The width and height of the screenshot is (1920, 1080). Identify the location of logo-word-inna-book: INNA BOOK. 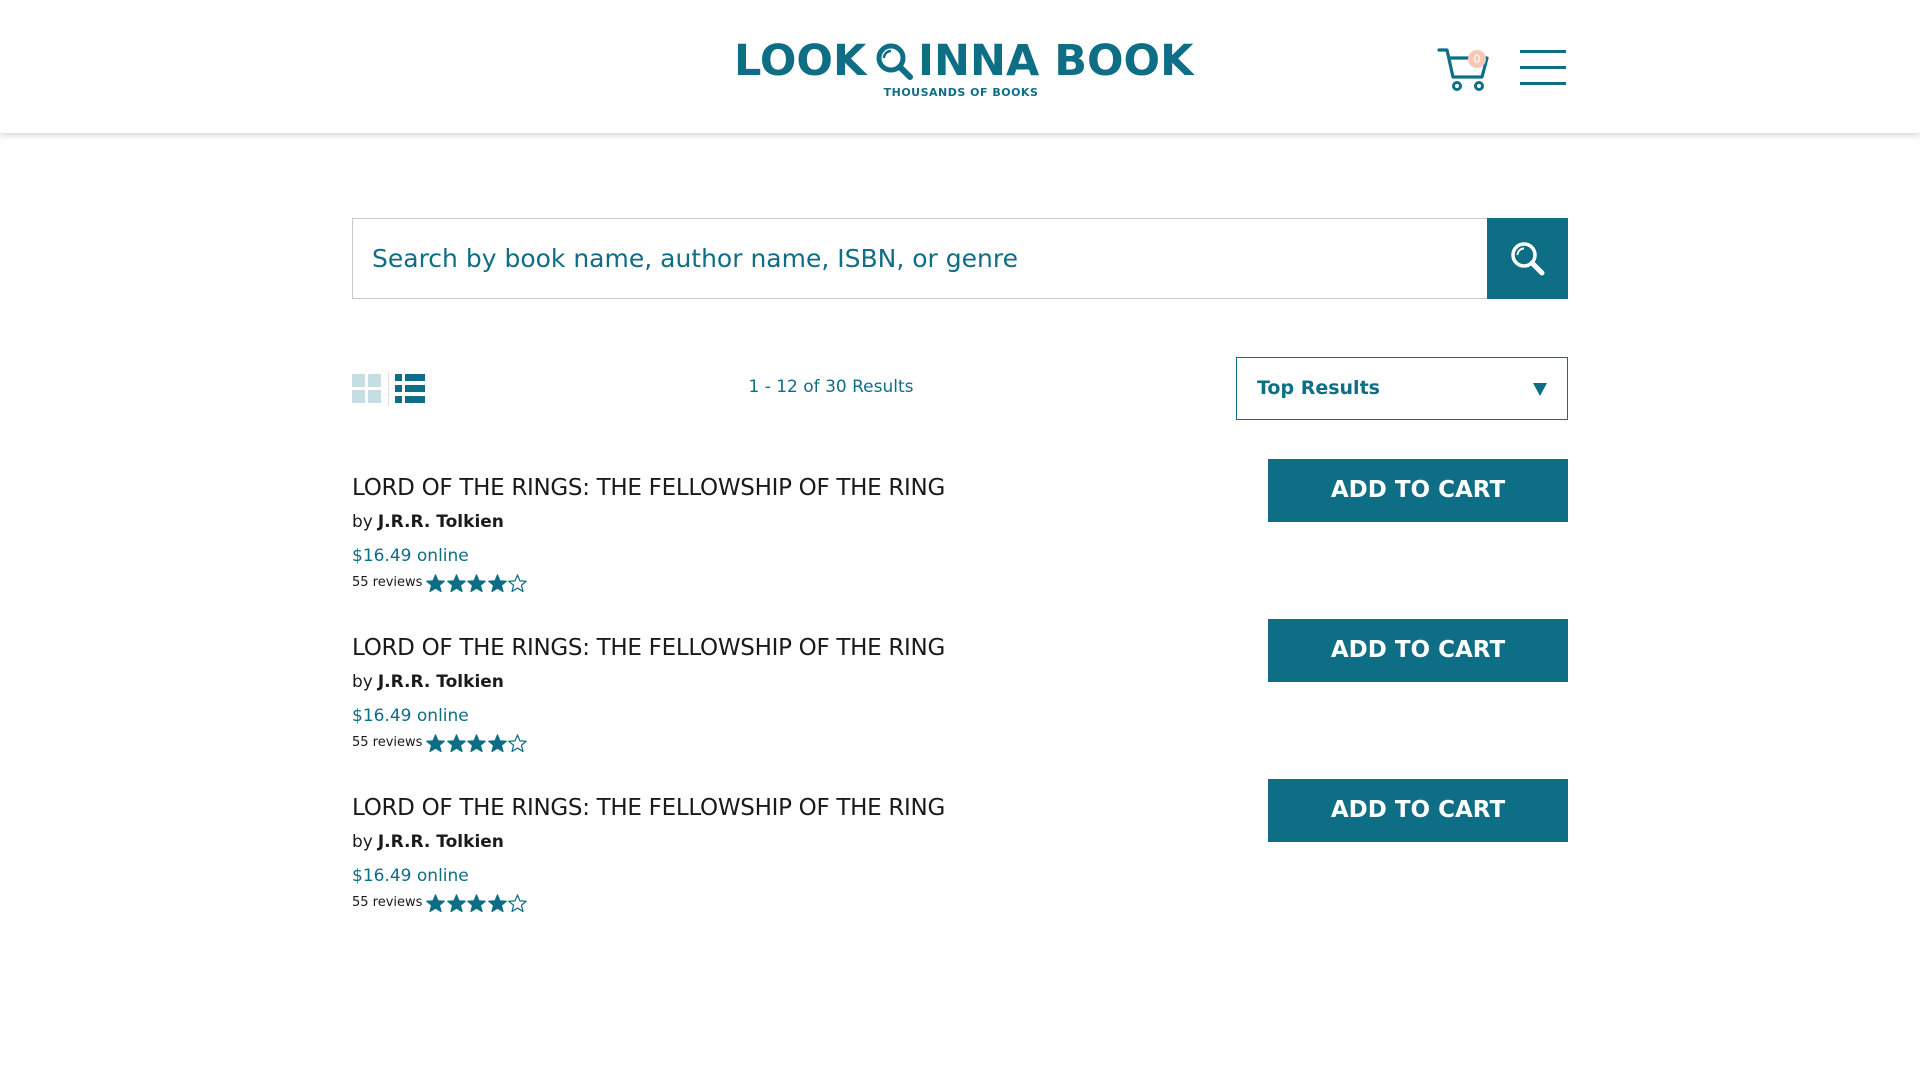
(1056, 61).